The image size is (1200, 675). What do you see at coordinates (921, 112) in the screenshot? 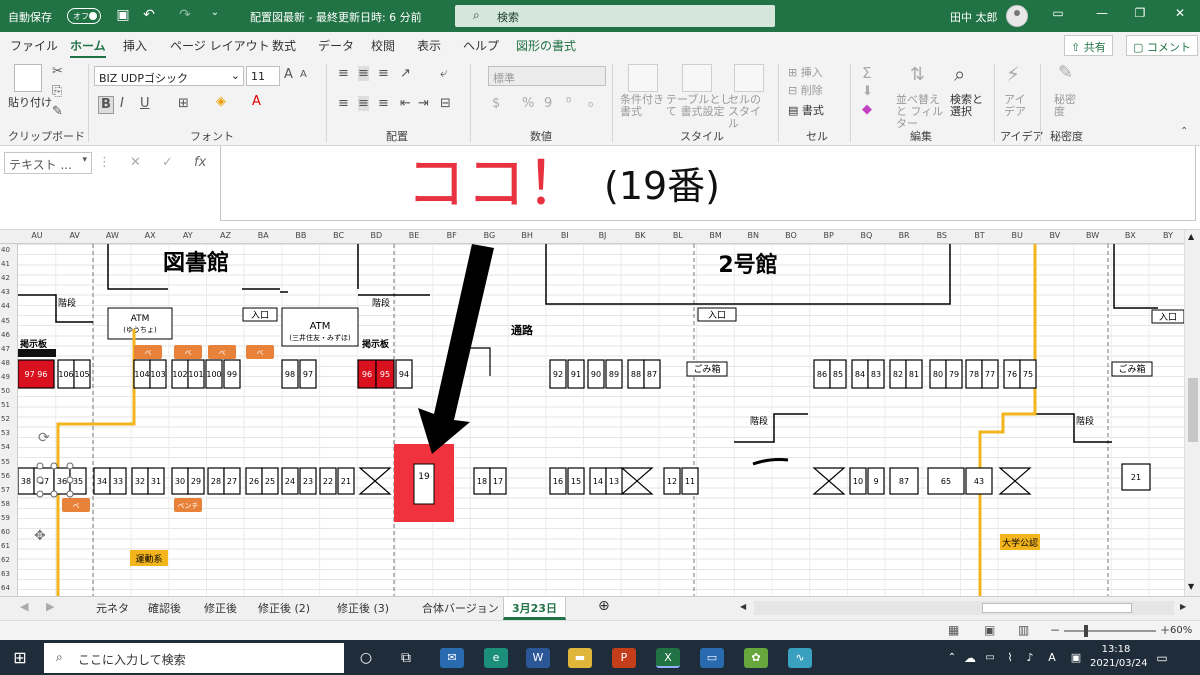
I see `sort-filter-button: 並べ替えと フィルター` at bounding box center [921, 112].